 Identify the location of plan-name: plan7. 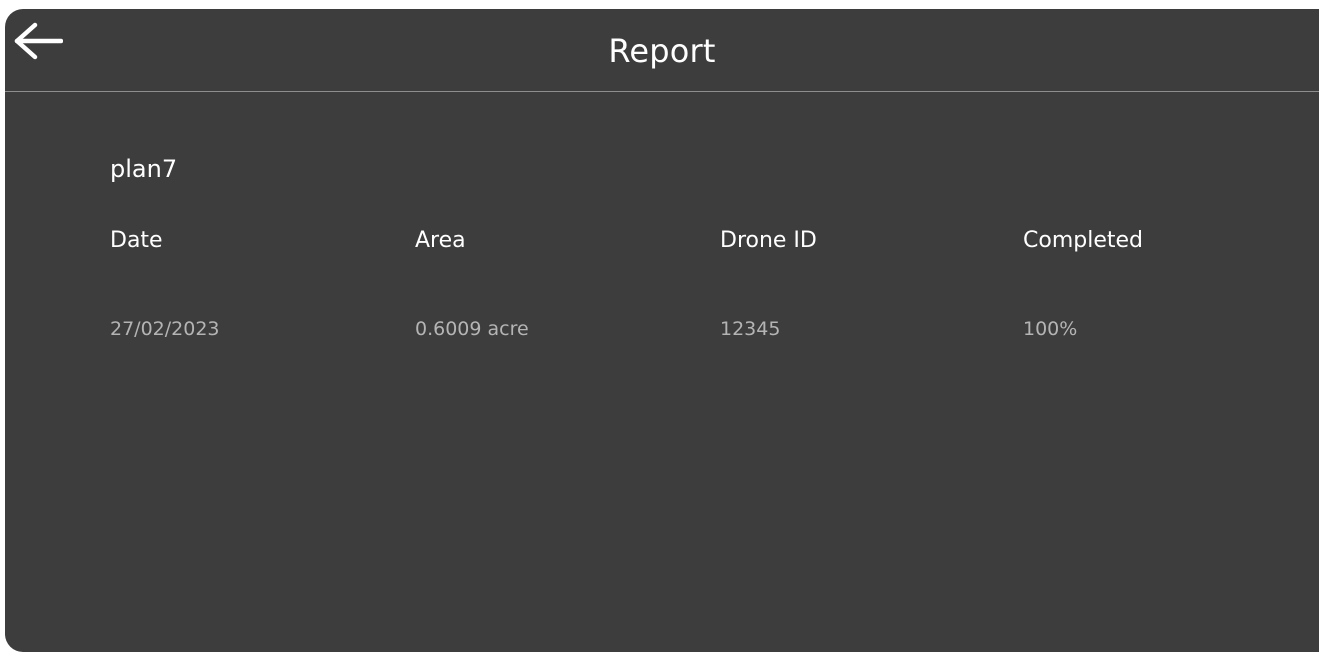
(144, 169).